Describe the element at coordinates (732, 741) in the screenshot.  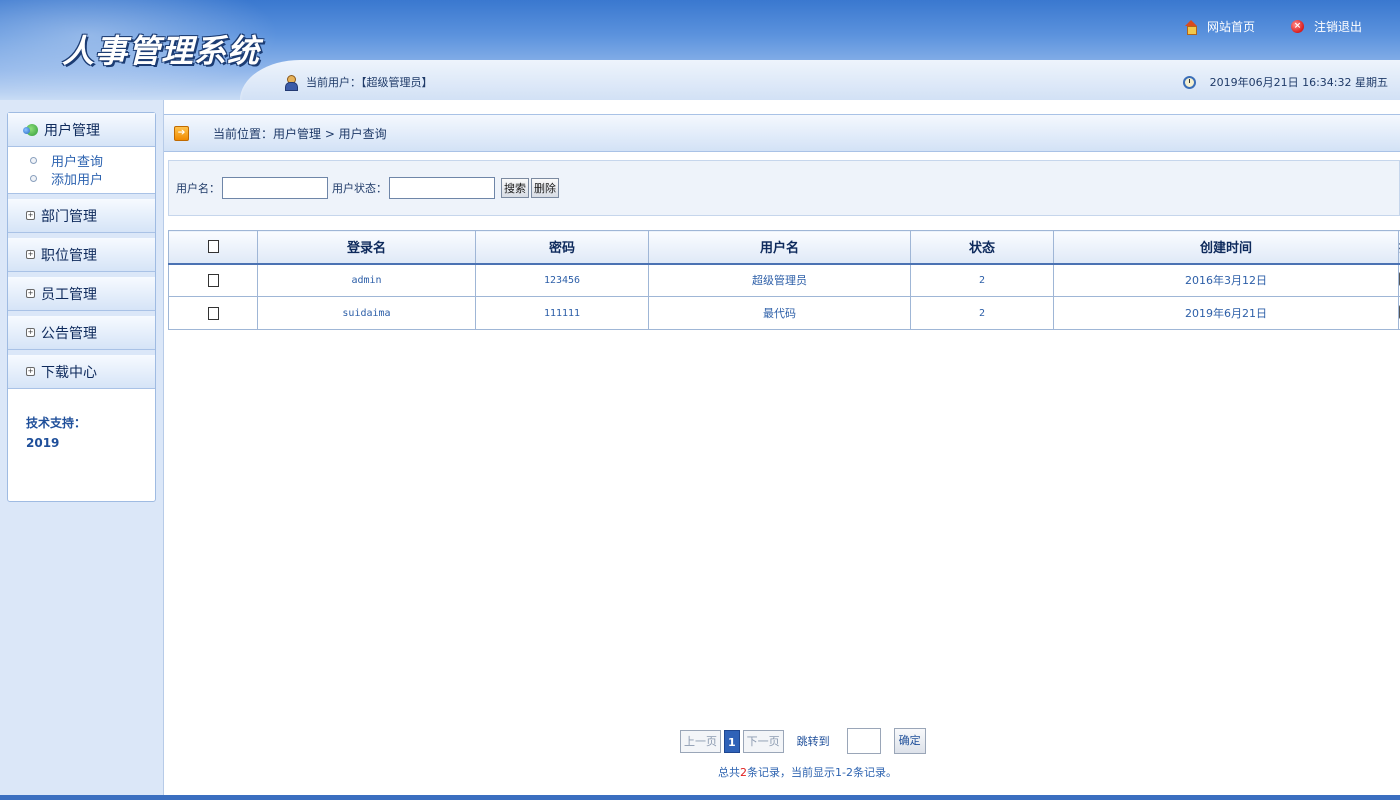
I see `current-page-button: 1` at that location.